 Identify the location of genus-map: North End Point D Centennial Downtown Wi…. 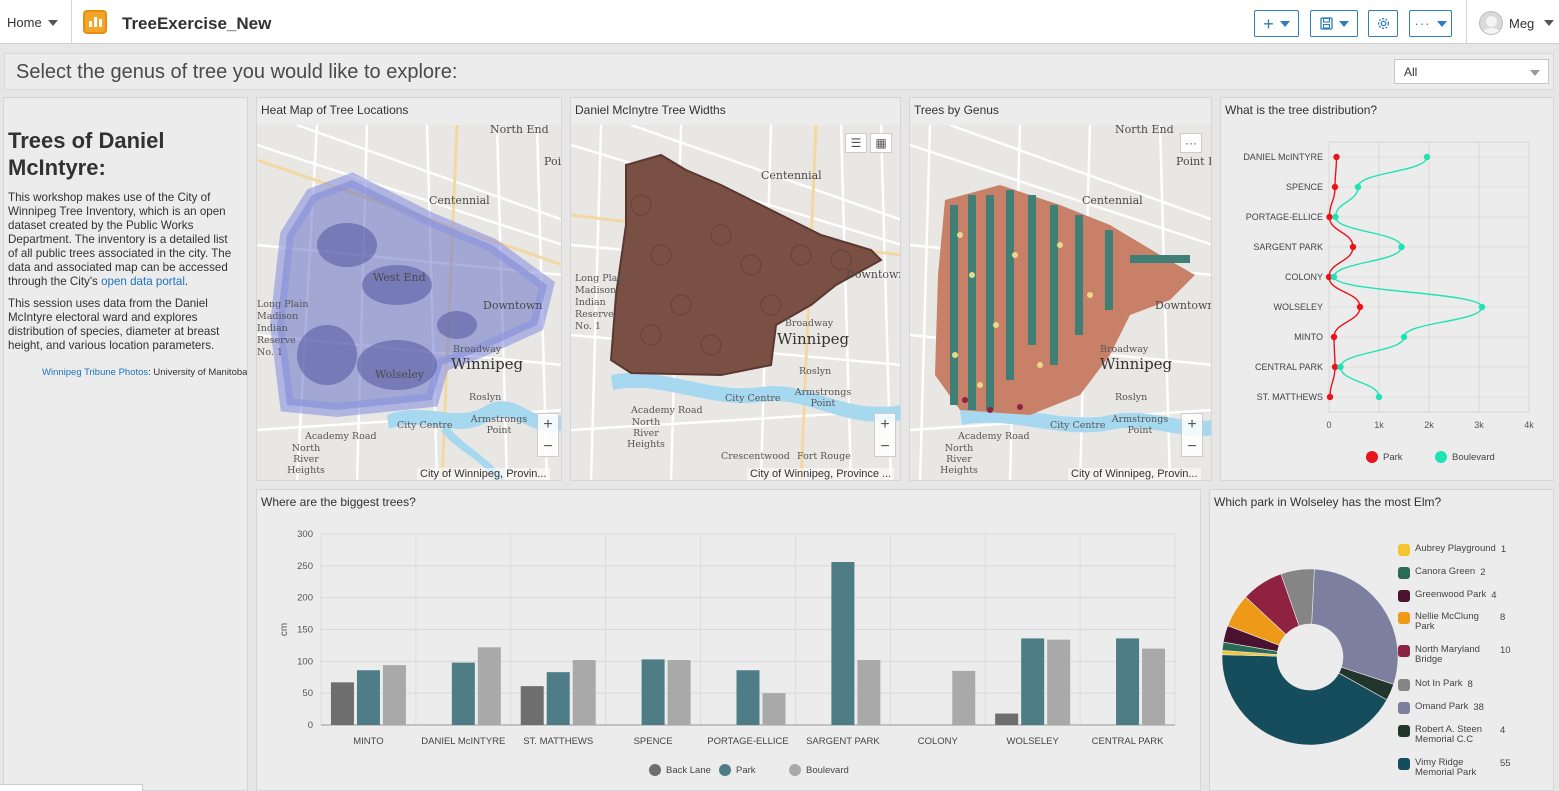
(1060, 302).